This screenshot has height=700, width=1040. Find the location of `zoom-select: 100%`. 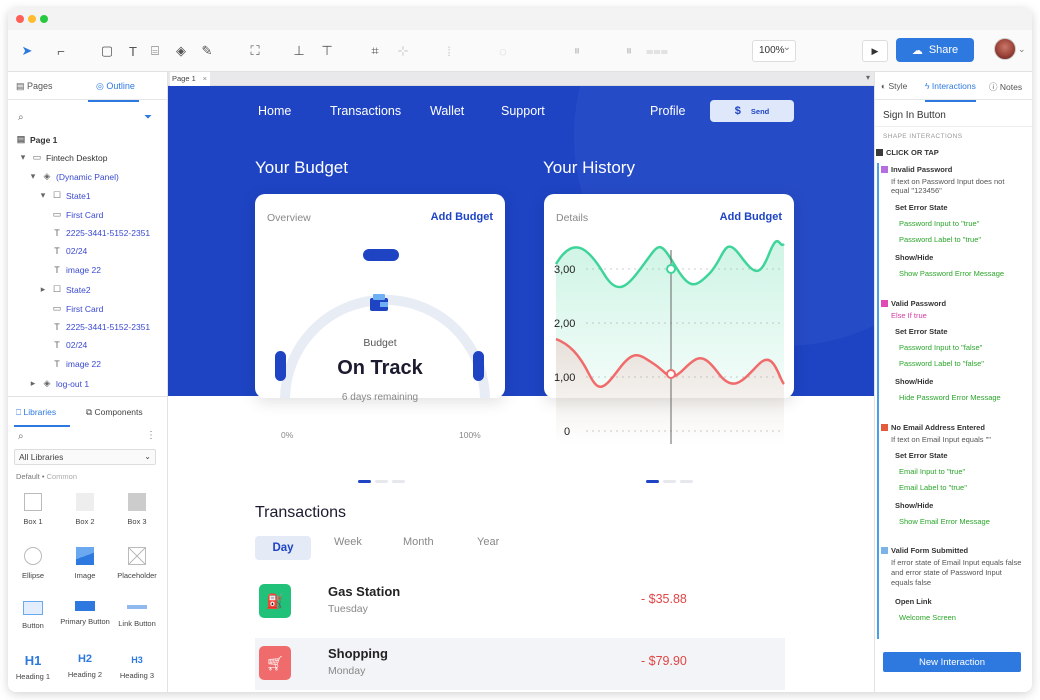

zoom-select: 100% is located at coordinates (774, 50).